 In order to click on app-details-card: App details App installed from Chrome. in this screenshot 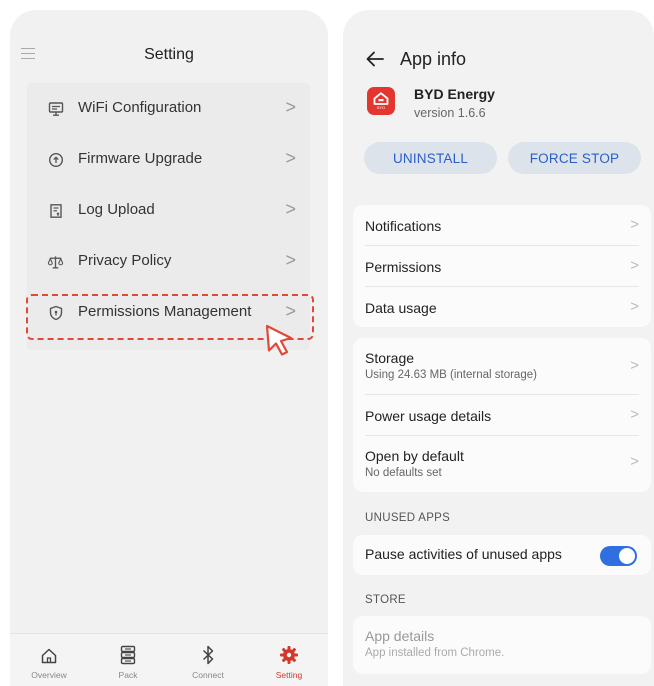, I will do `click(502, 645)`.